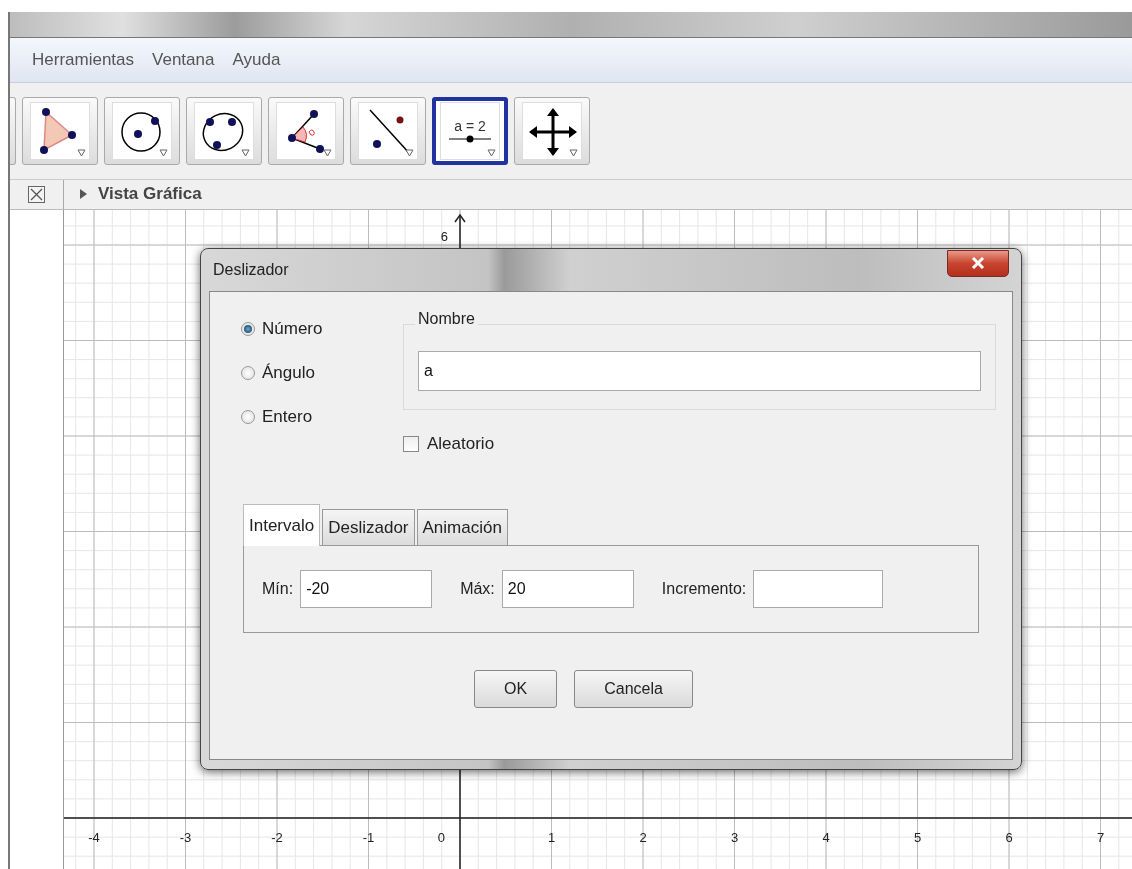 This screenshot has height=869, width=1132. I want to click on ok-button: OK, so click(516, 689).